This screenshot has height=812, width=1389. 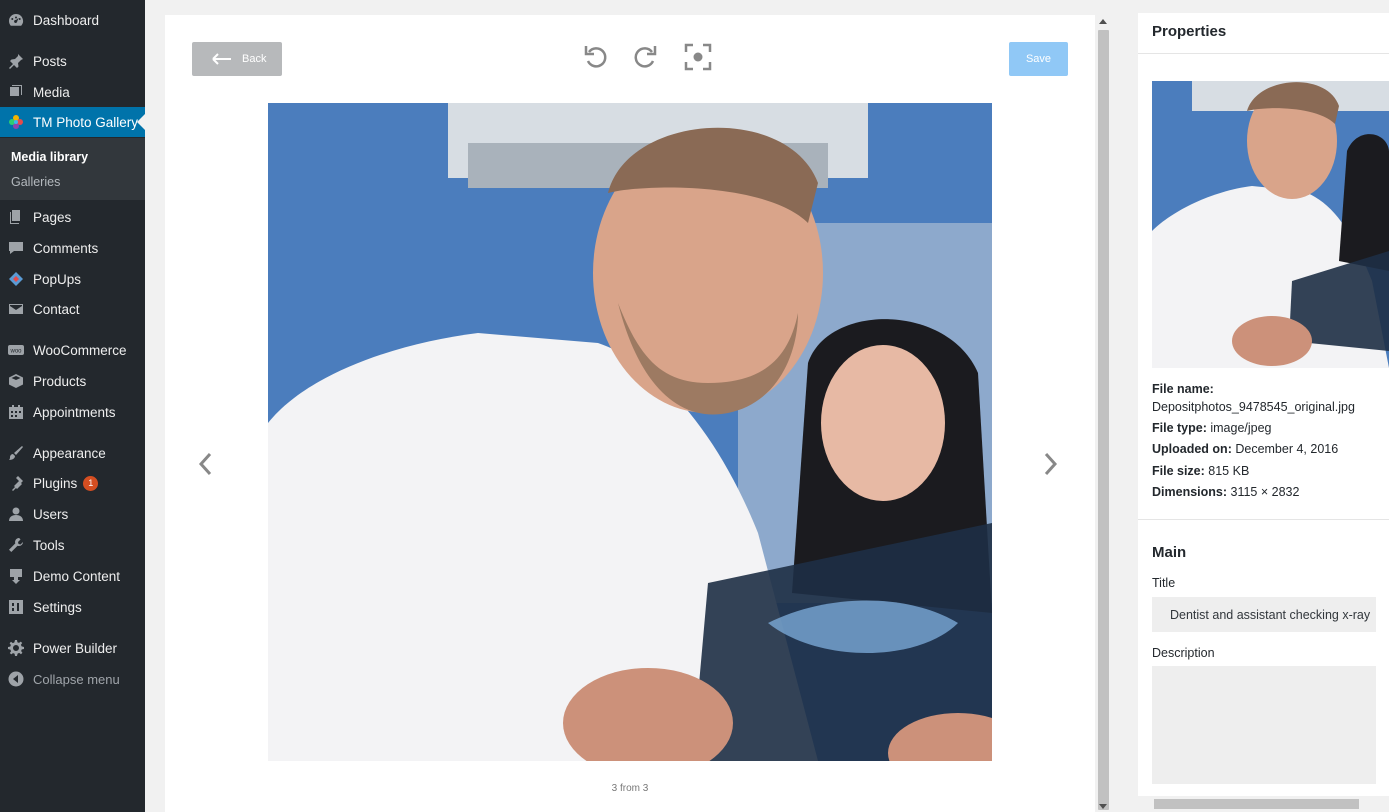 I want to click on save-button: Save, so click(x=1038, y=59).